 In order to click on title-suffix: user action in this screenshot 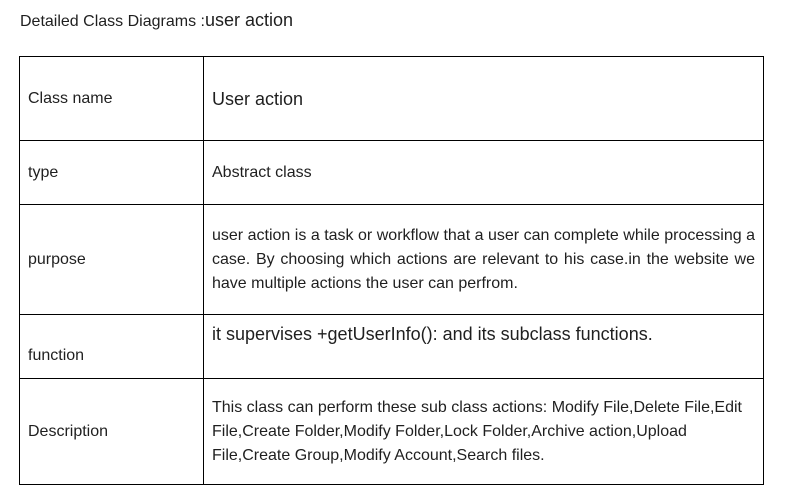, I will do `click(249, 20)`.